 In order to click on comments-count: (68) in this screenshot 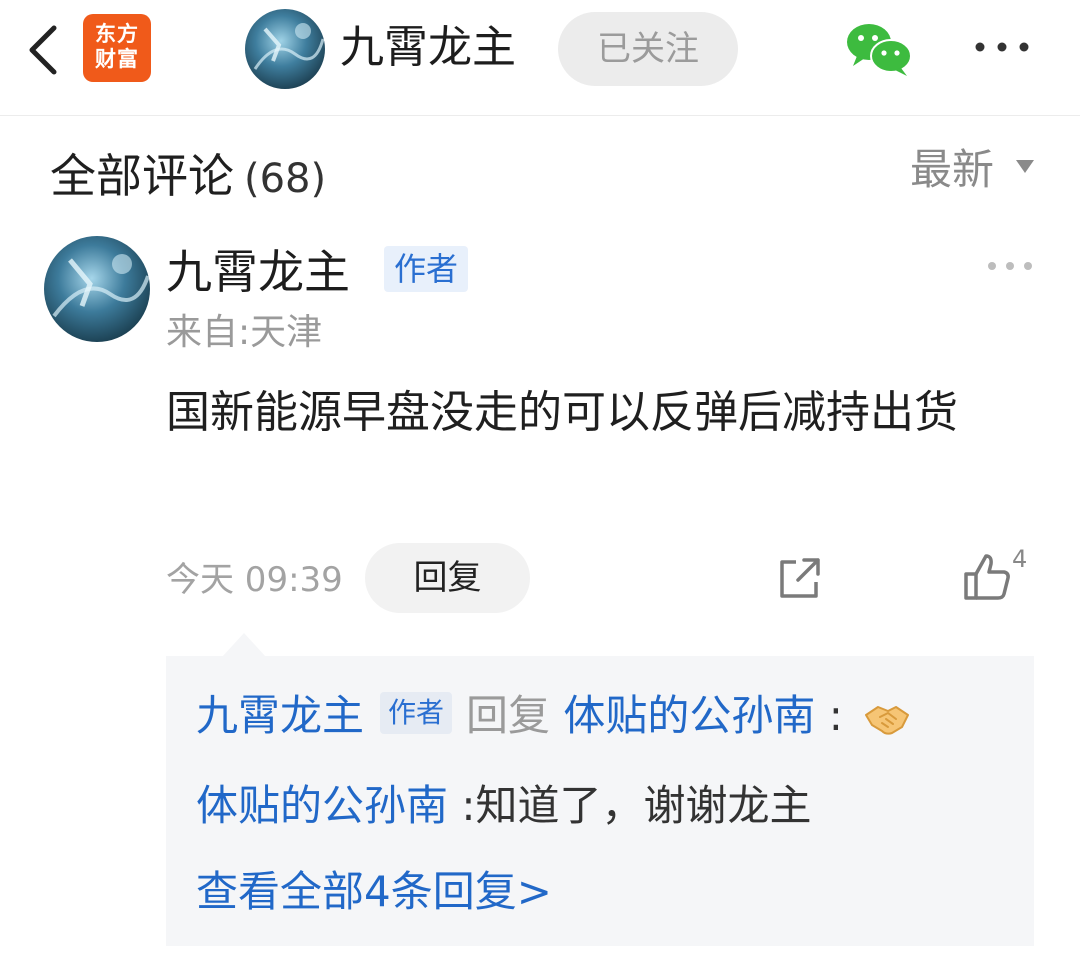, I will do `click(285, 179)`.